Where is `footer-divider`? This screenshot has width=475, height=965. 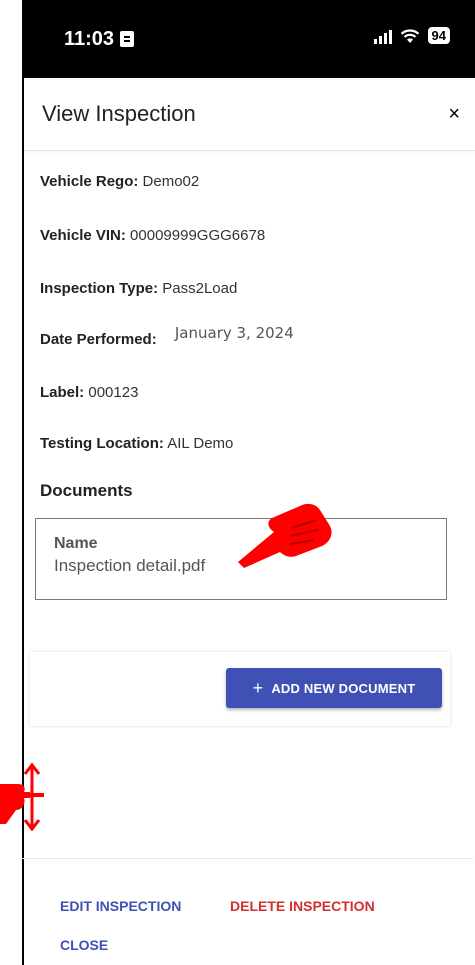 footer-divider is located at coordinates (248, 858).